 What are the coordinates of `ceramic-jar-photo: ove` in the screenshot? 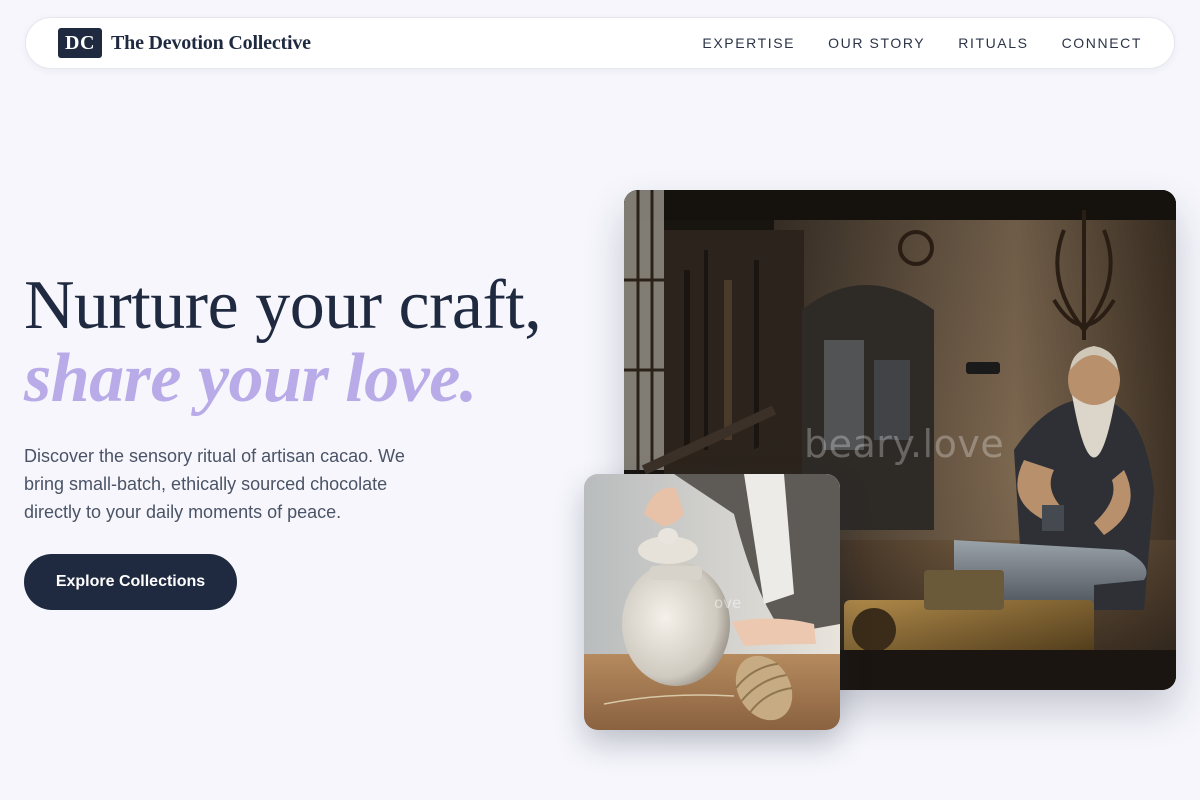 It's located at (712, 602).